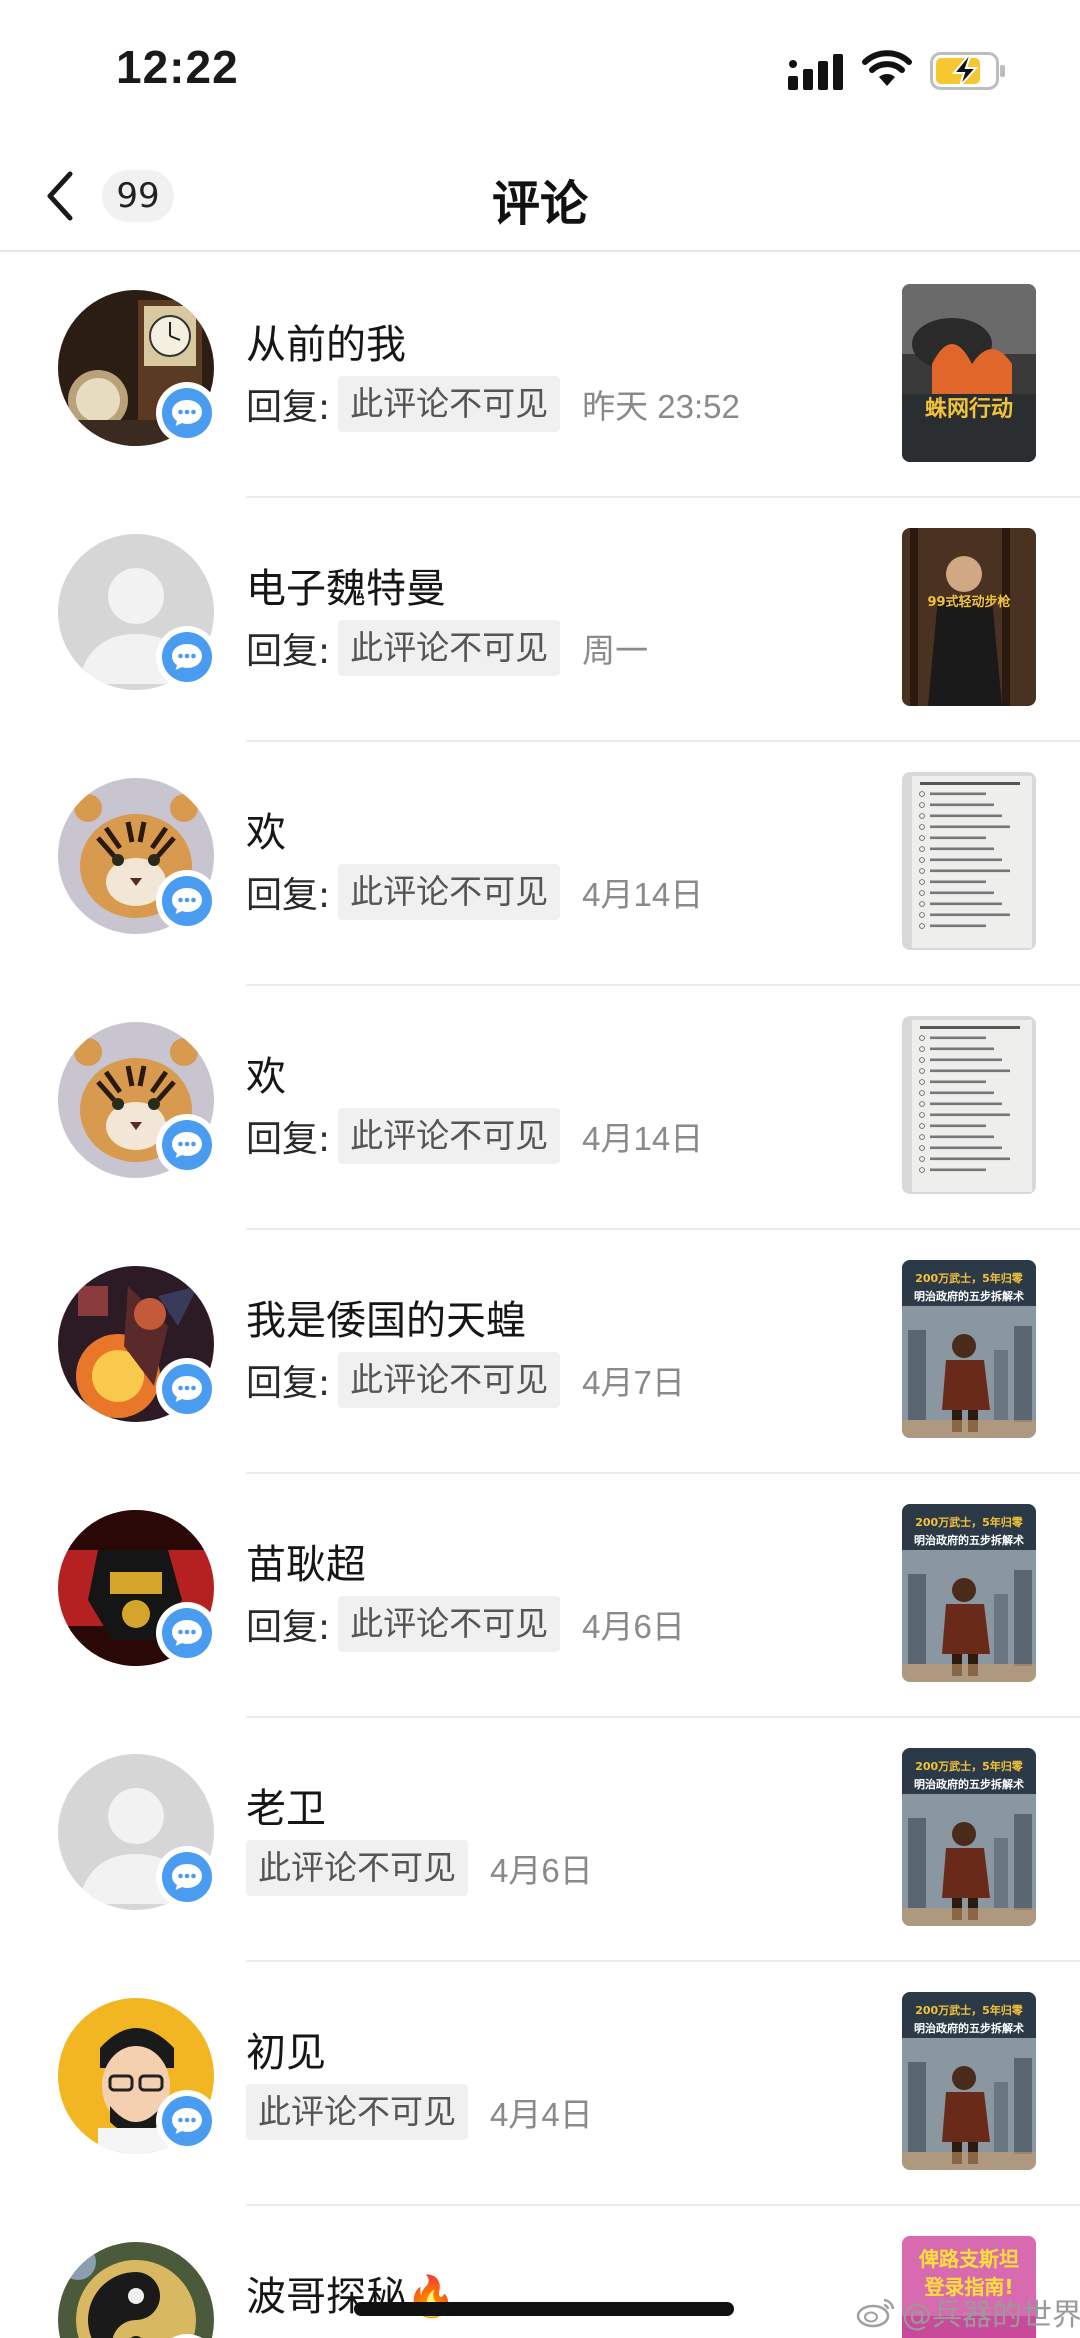  I want to click on user-name: 初见, so click(286, 2049).